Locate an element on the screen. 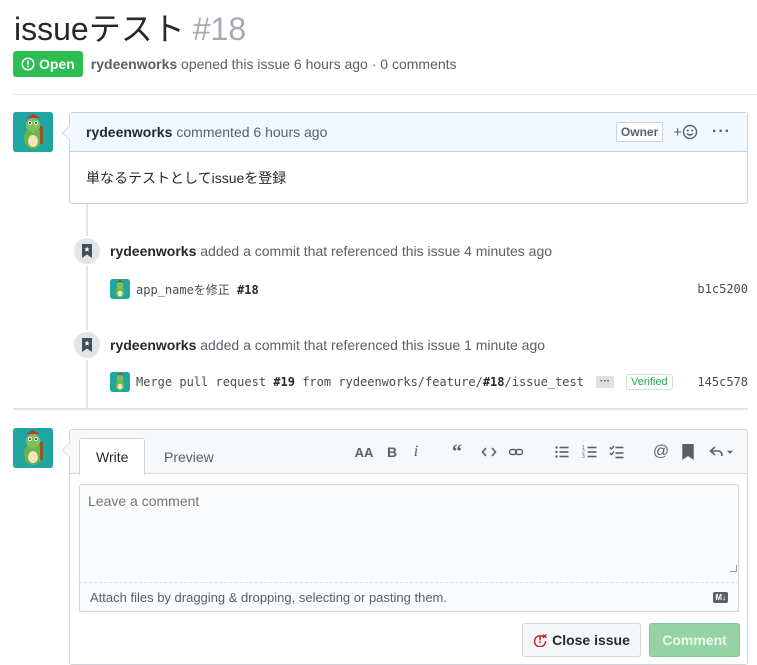  form-toolbar: Write Preview AA B i “ 123 @ is located at coordinates (408, 452).